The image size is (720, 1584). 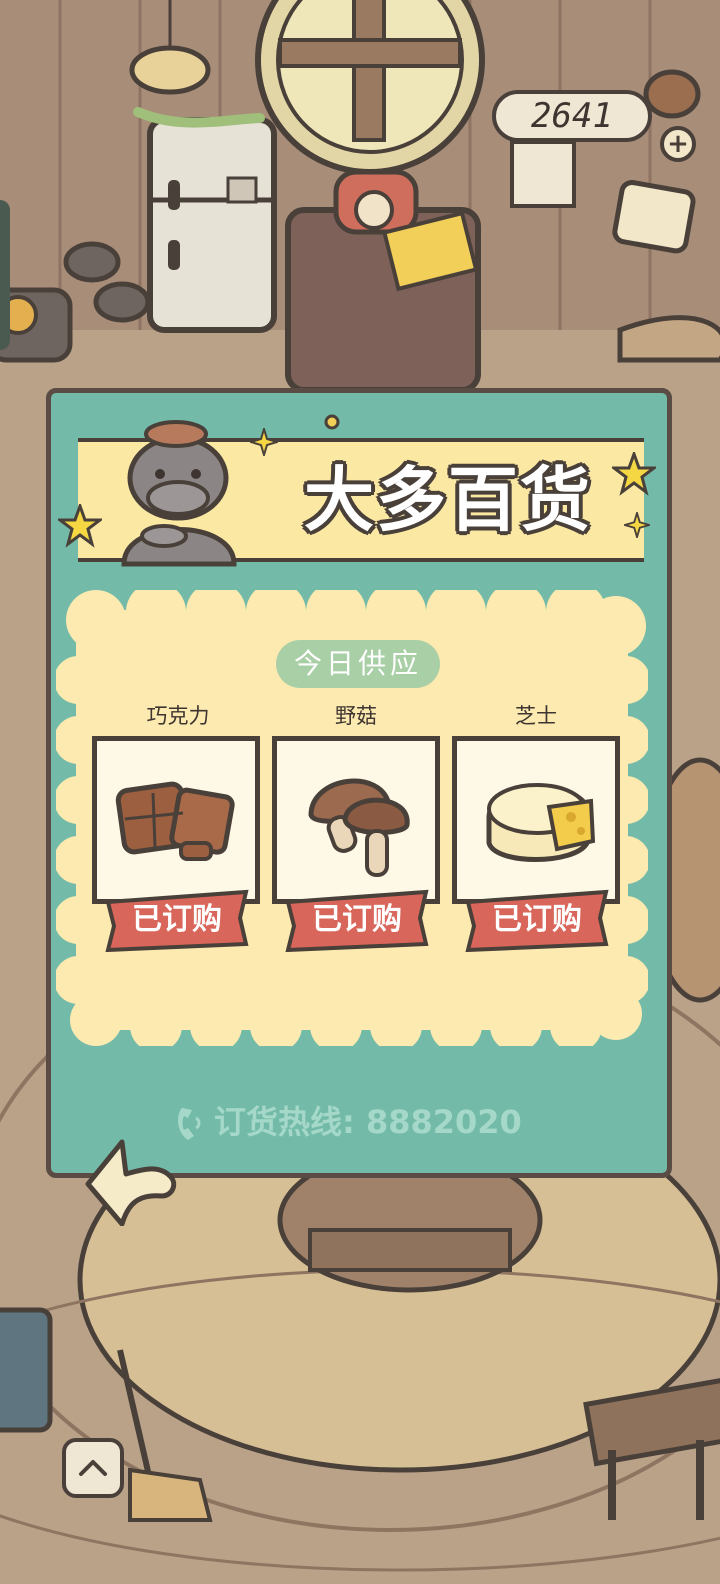 I want to click on cheese-icon, so click(x=541, y=822).